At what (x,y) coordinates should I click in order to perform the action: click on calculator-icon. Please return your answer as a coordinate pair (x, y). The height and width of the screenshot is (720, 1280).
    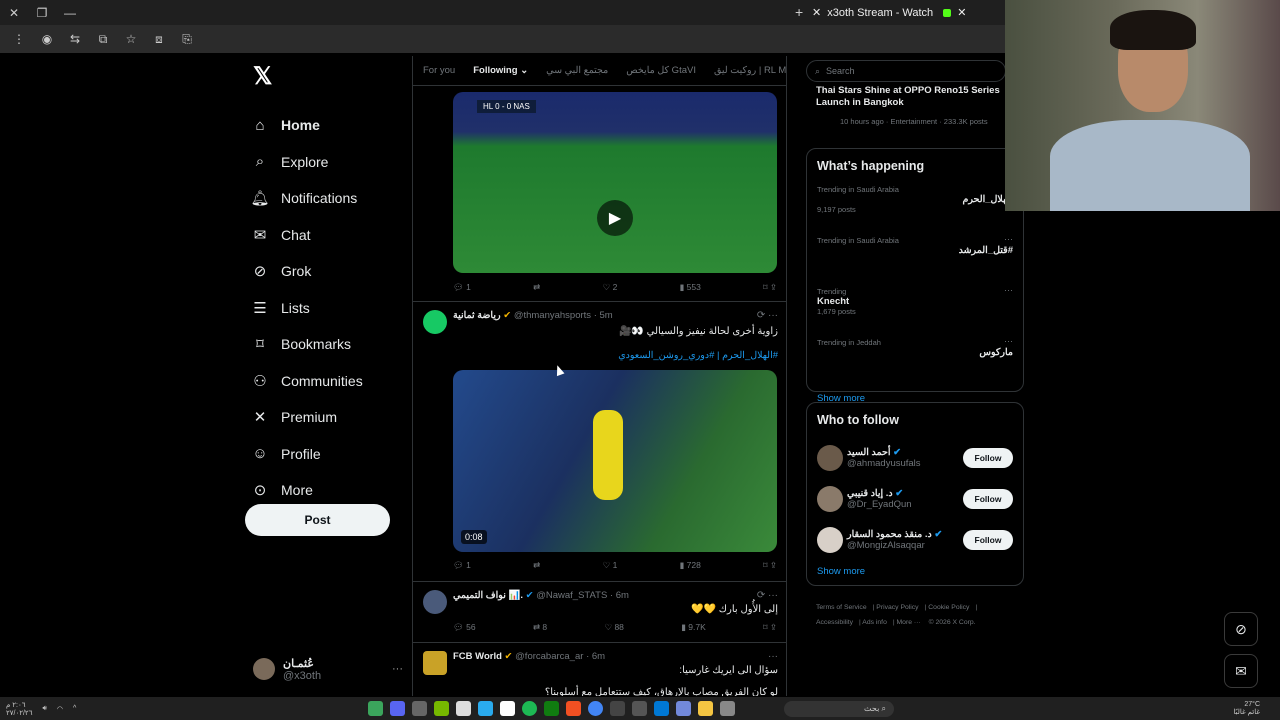
    Looking at the image, I should click on (639, 708).